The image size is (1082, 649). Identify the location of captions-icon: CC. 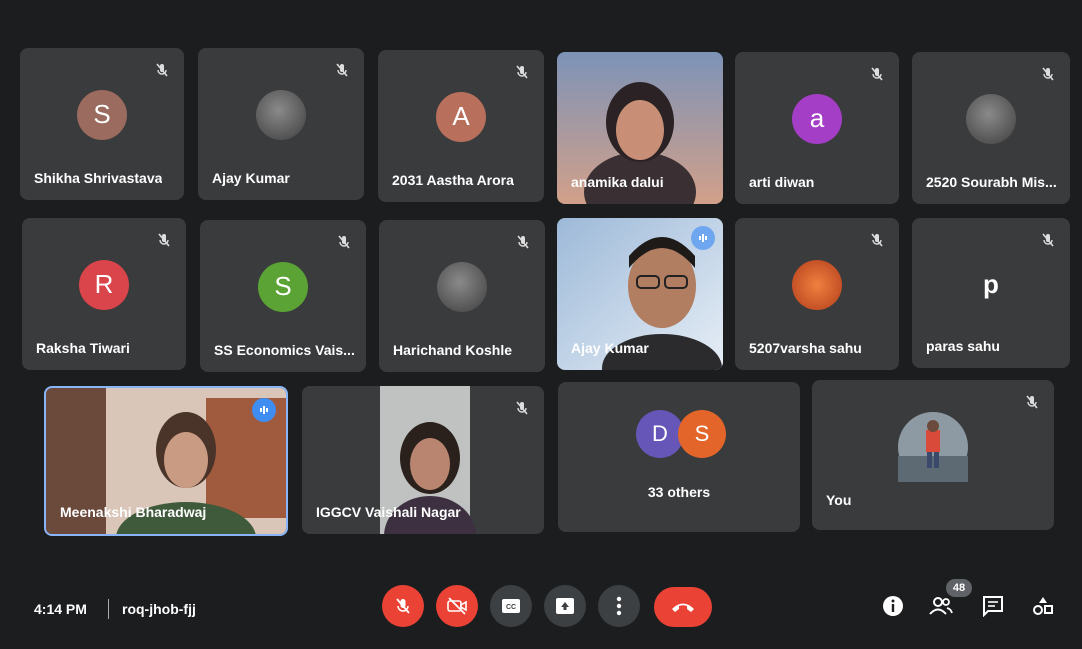
(511, 606).